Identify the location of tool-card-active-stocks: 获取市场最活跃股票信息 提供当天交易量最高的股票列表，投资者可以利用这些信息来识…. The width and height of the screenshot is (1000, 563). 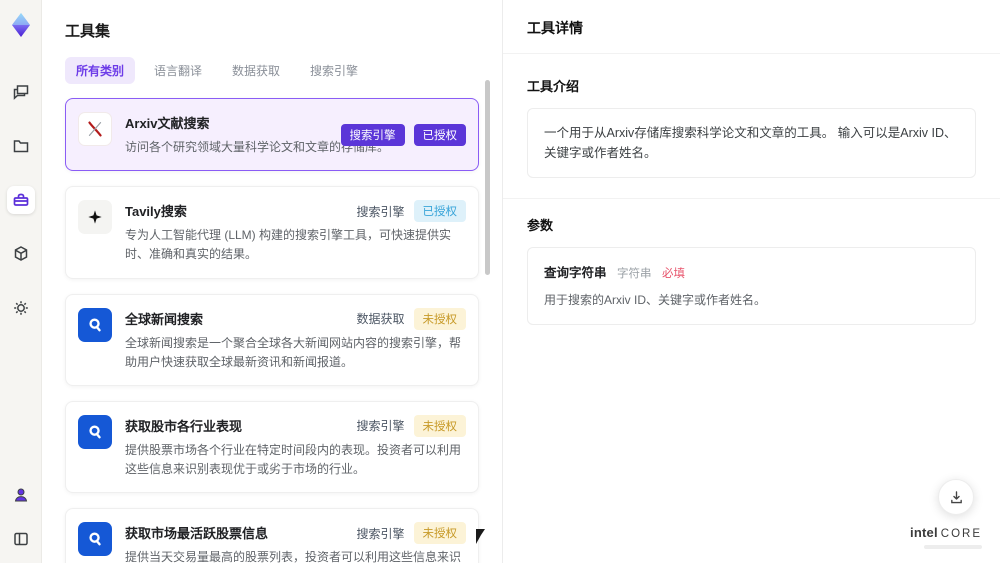
(272, 535).